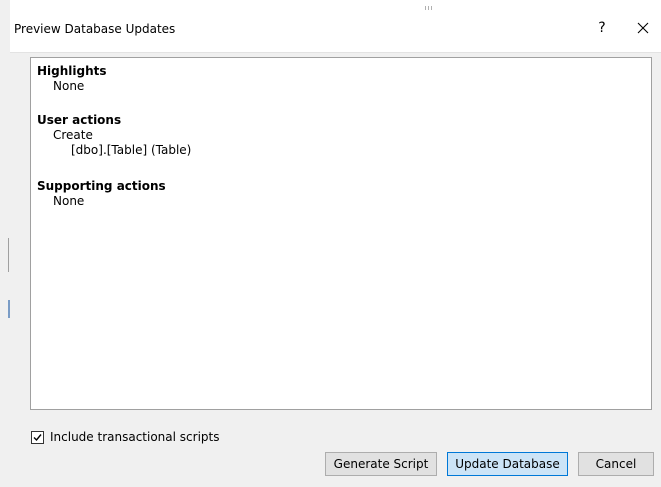 The image size is (661, 487). What do you see at coordinates (507, 464) in the screenshot?
I see `update-database-button: Update Database` at bounding box center [507, 464].